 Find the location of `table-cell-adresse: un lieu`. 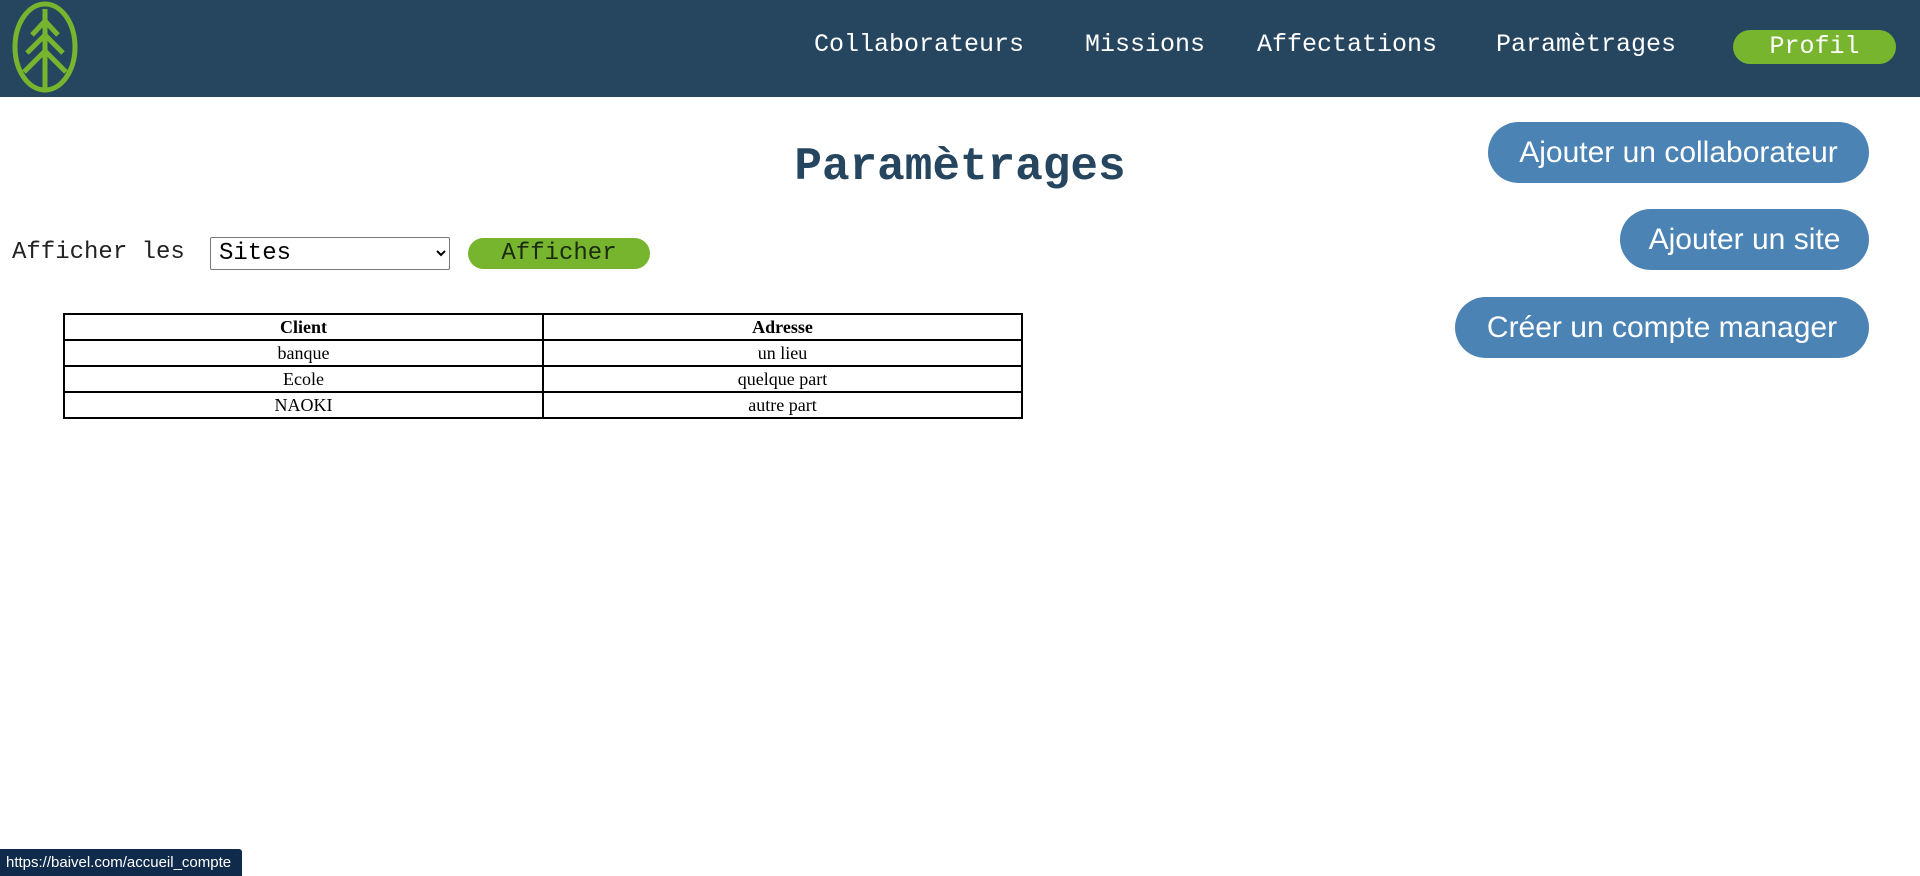

table-cell-adresse: un lieu is located at coordinates (782, 353).